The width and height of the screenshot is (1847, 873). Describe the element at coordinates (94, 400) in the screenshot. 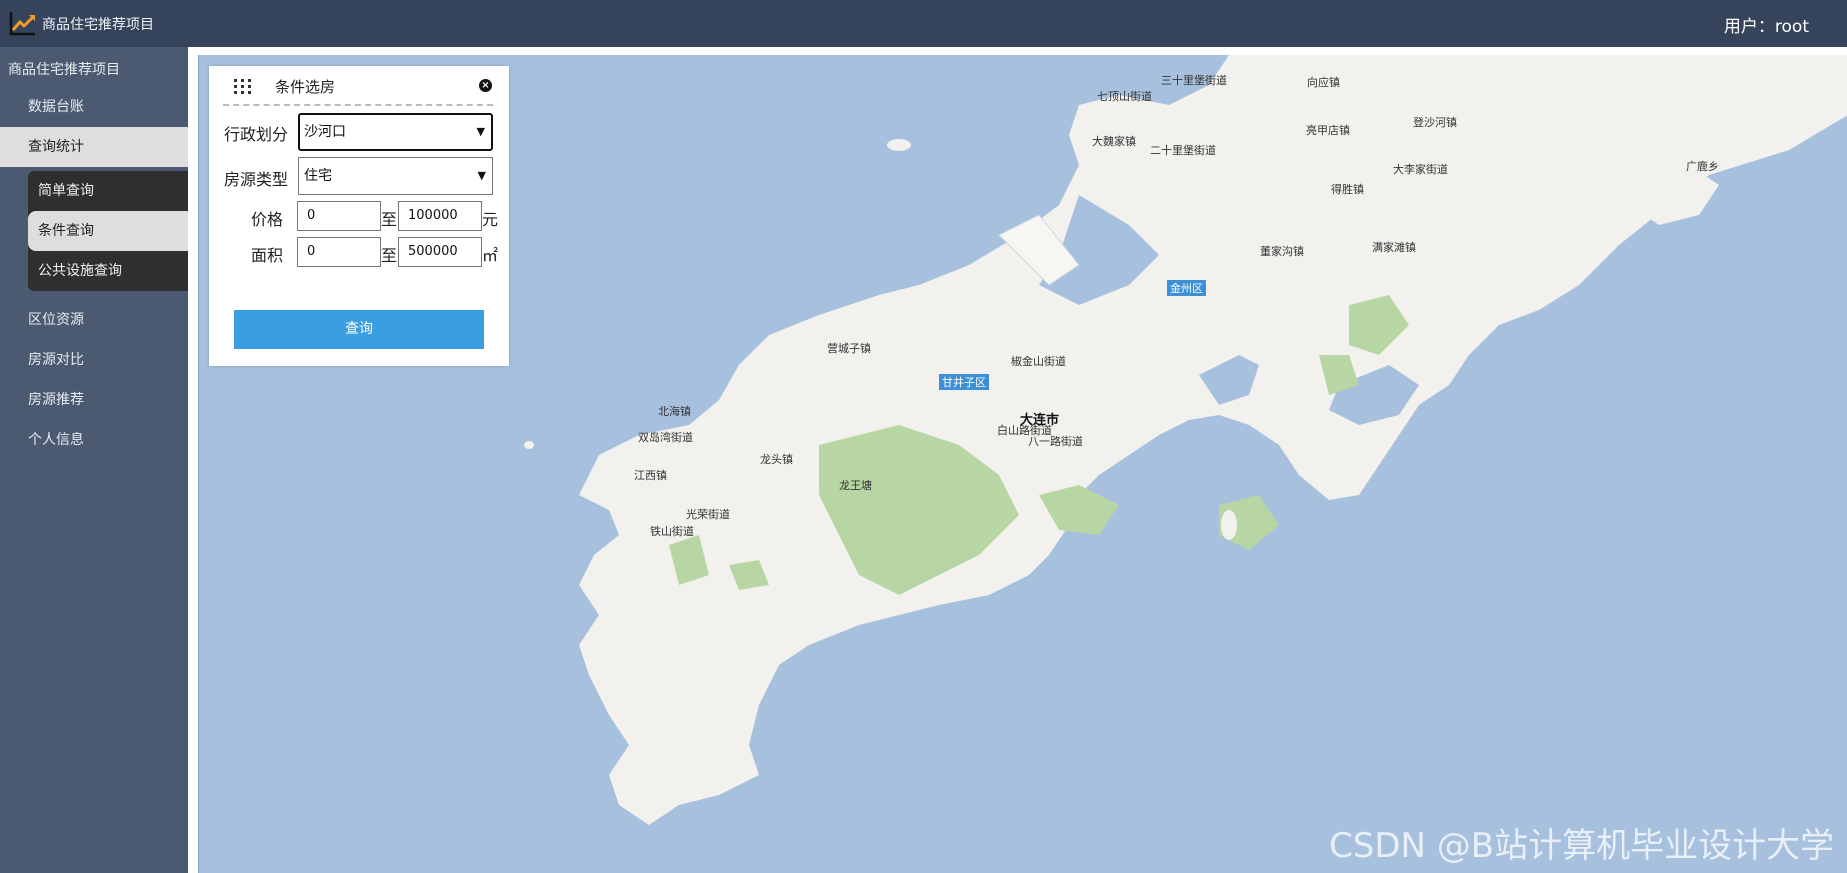

I see `sidebar-item-recommend: 房源推荐` at that location.